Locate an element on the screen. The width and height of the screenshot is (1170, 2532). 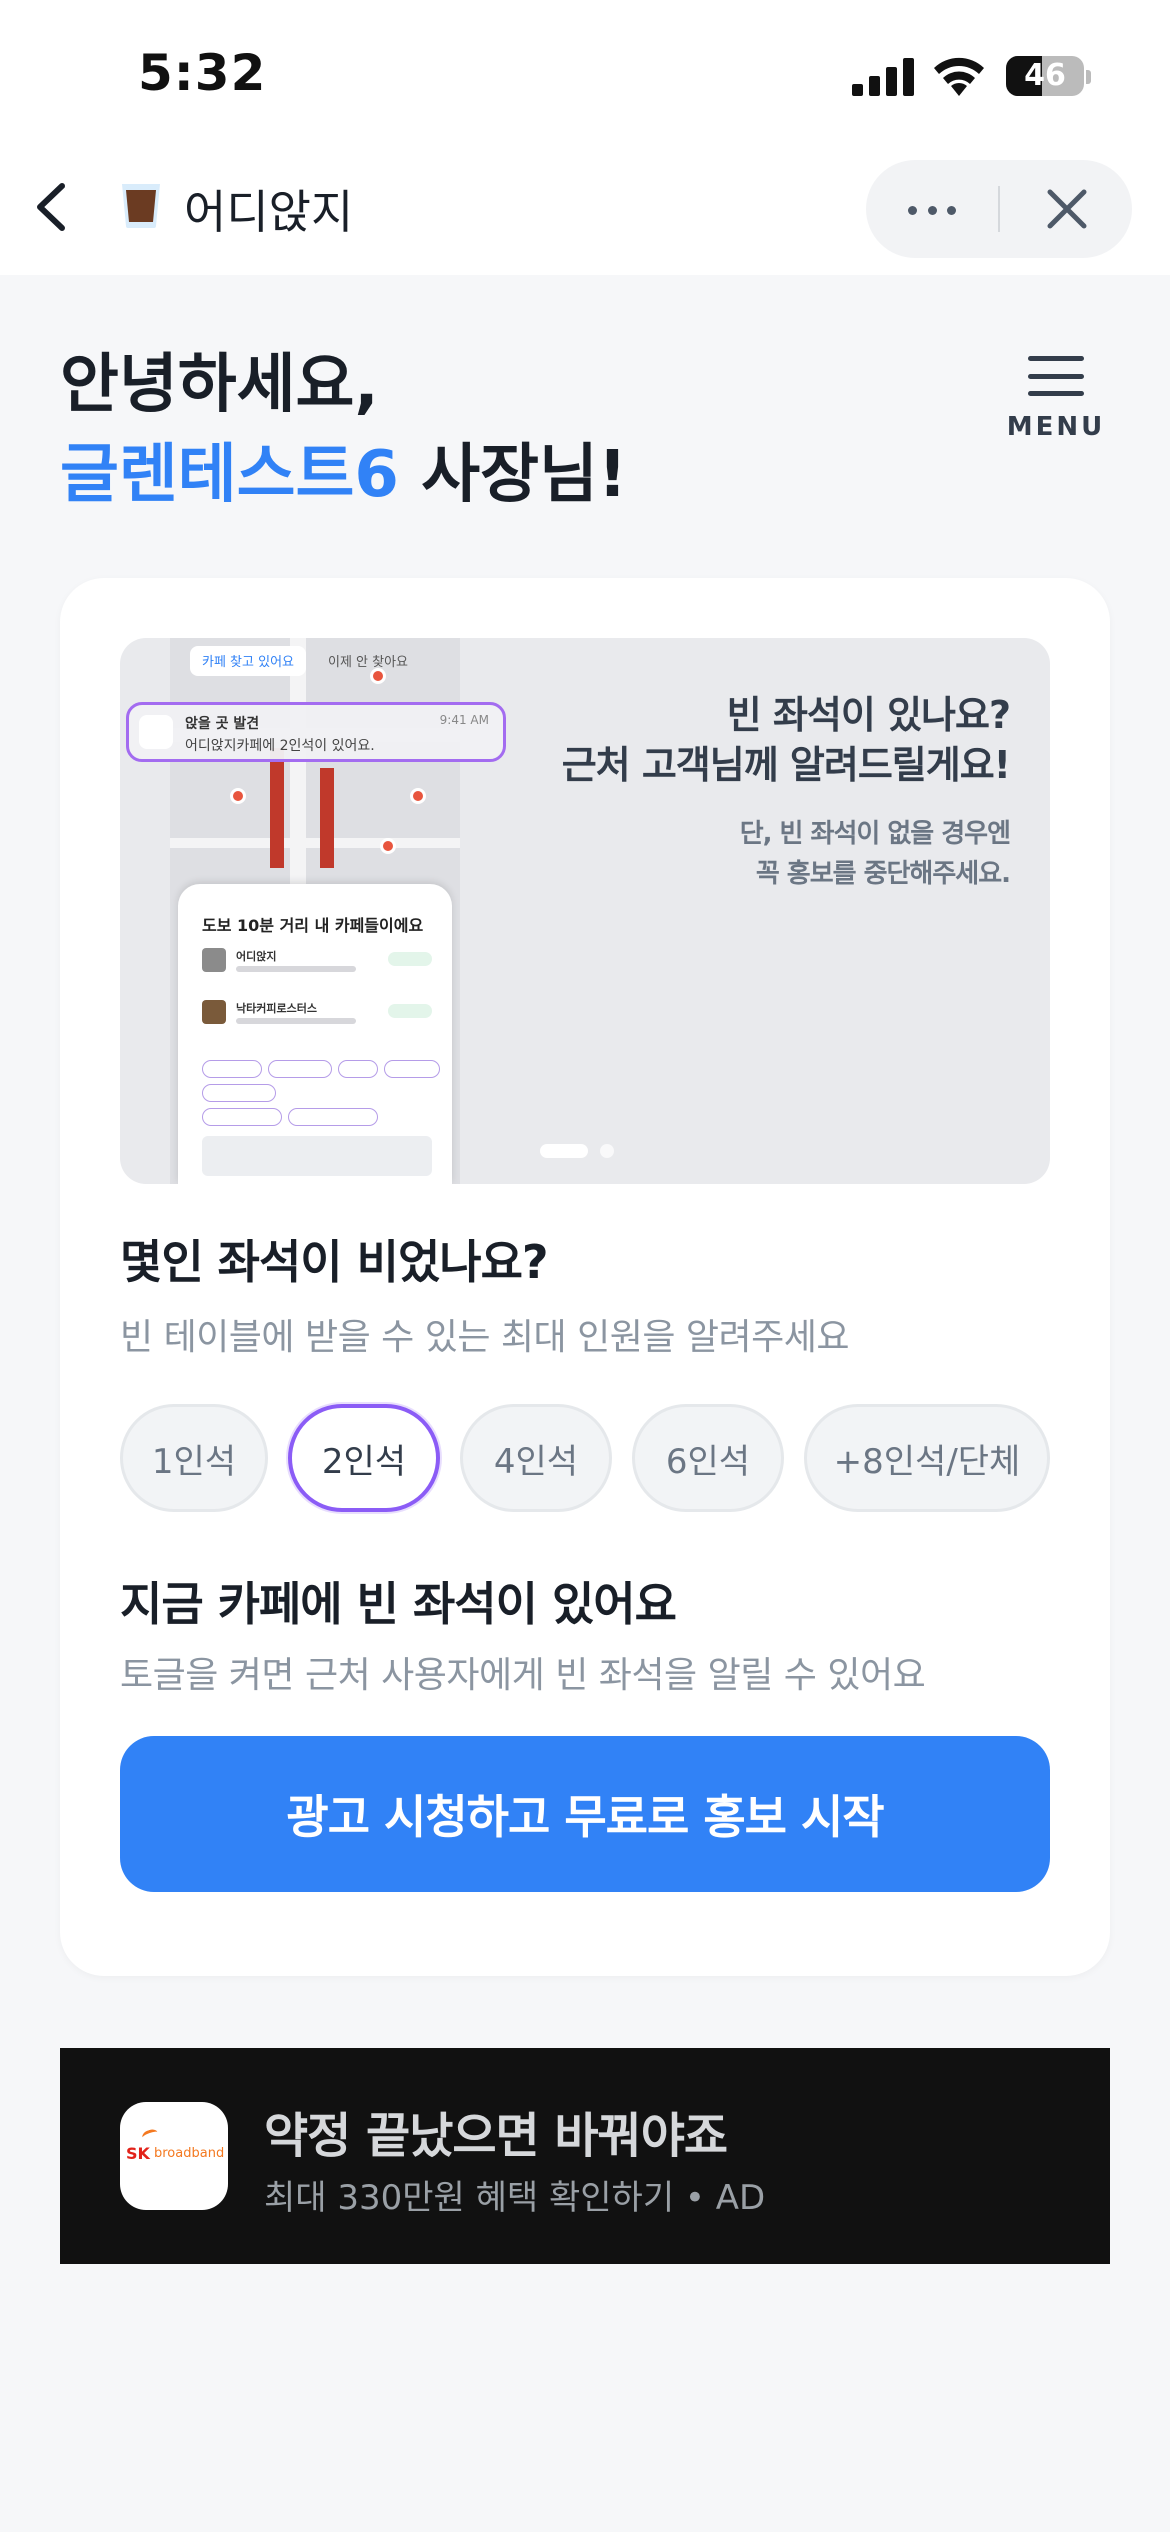
map-tab-active: 카페 찾고 있어요 is located at coordinates (248, 661).